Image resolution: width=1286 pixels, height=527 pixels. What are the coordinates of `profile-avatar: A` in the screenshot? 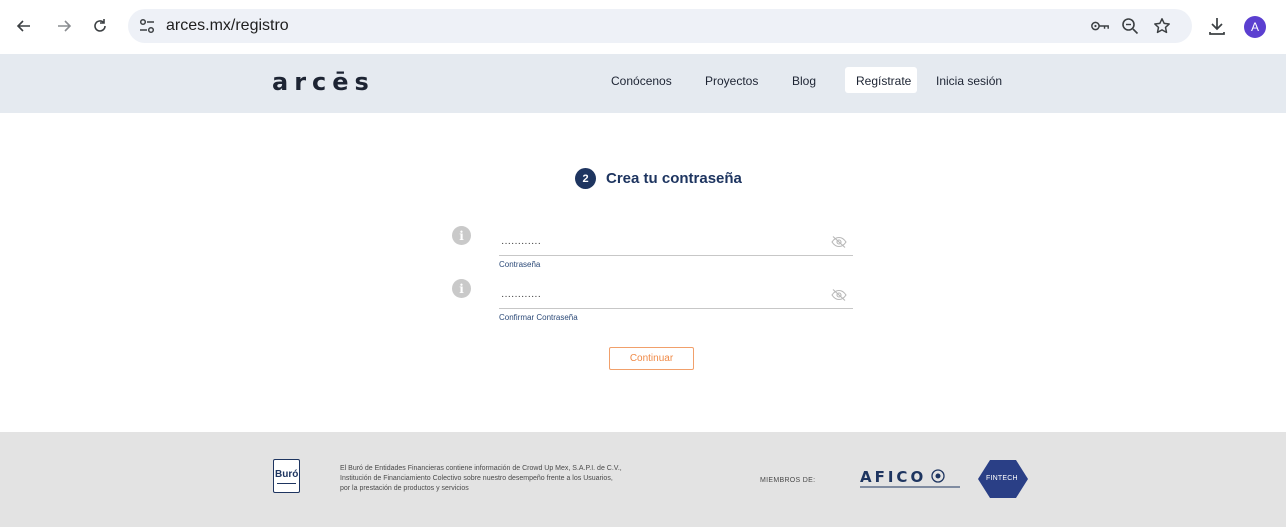 It's located at (1255, 27).